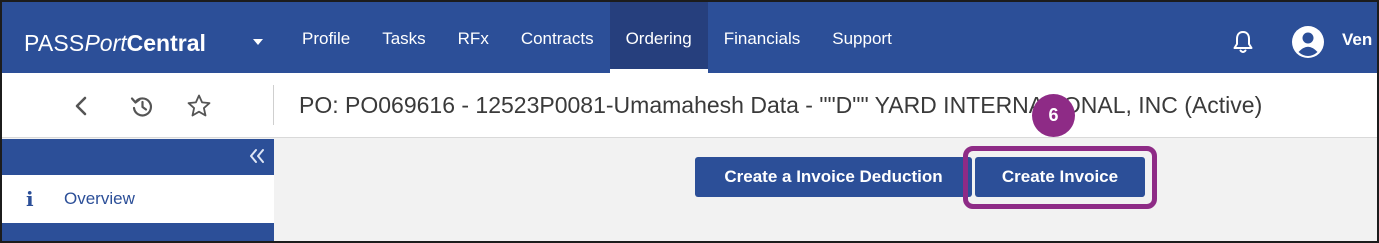 The width and height of the screenshot is (1379, 243). I want to click on chevron-down-icon, so click(258, 42).